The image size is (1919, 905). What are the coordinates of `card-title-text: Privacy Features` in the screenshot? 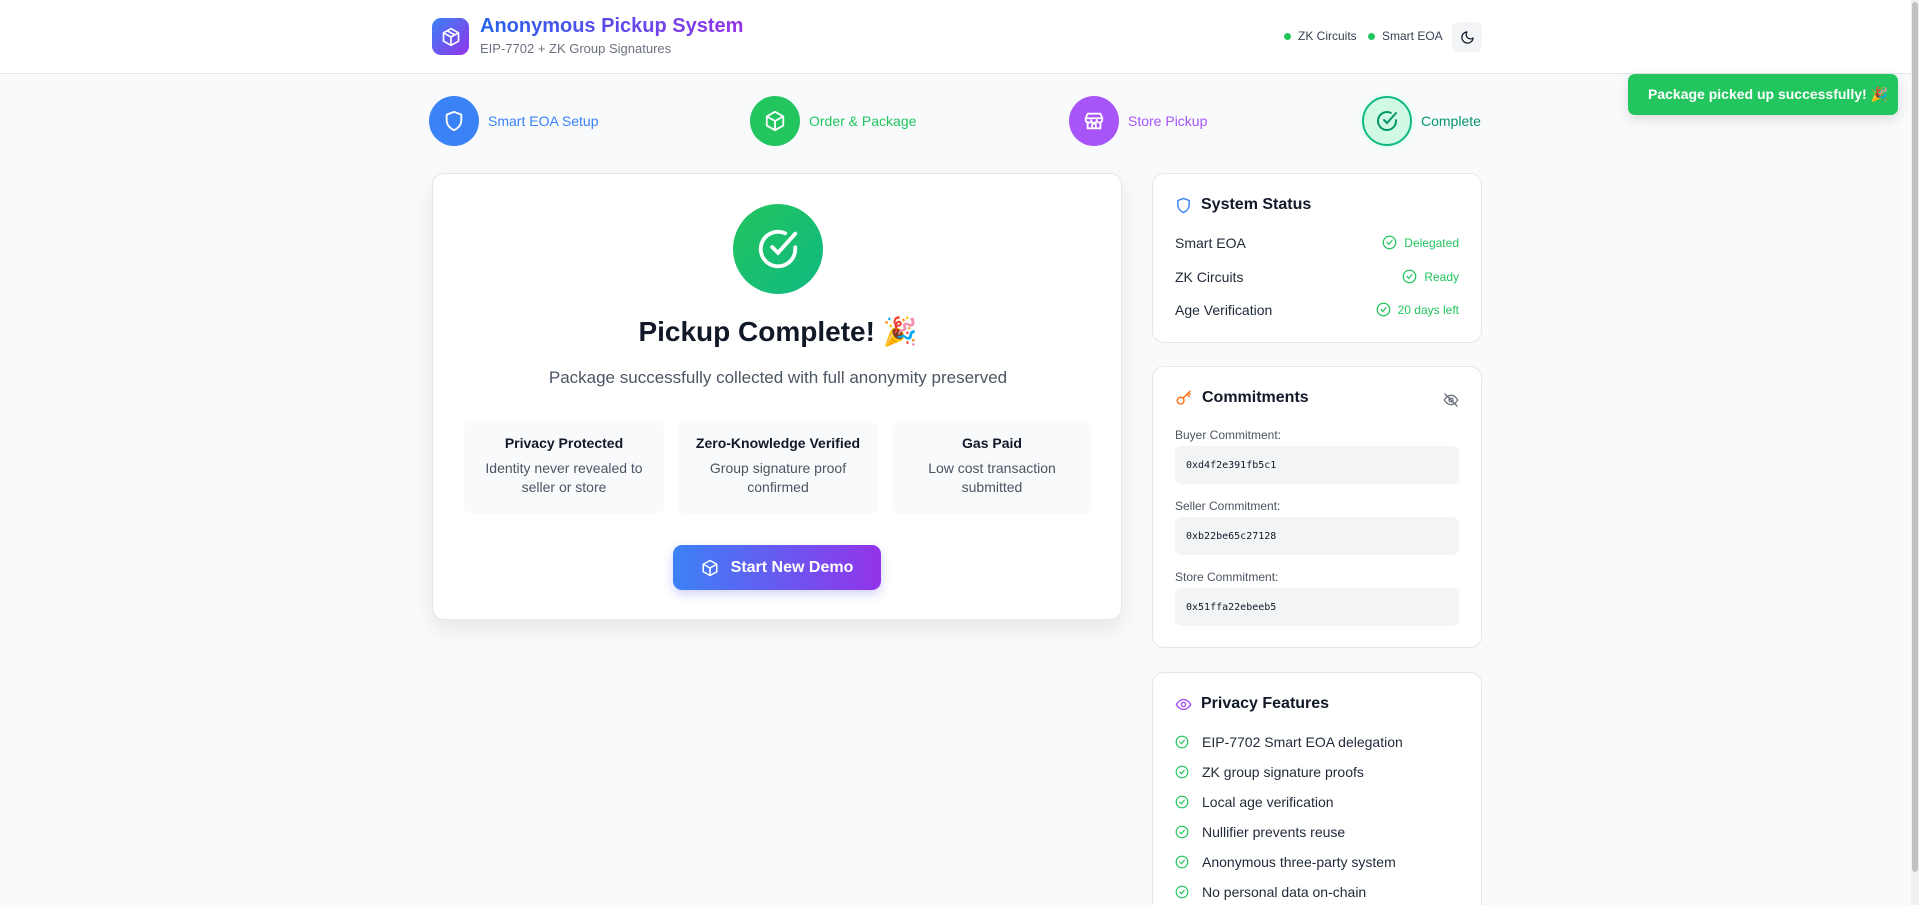 It's located at (1265, 703).